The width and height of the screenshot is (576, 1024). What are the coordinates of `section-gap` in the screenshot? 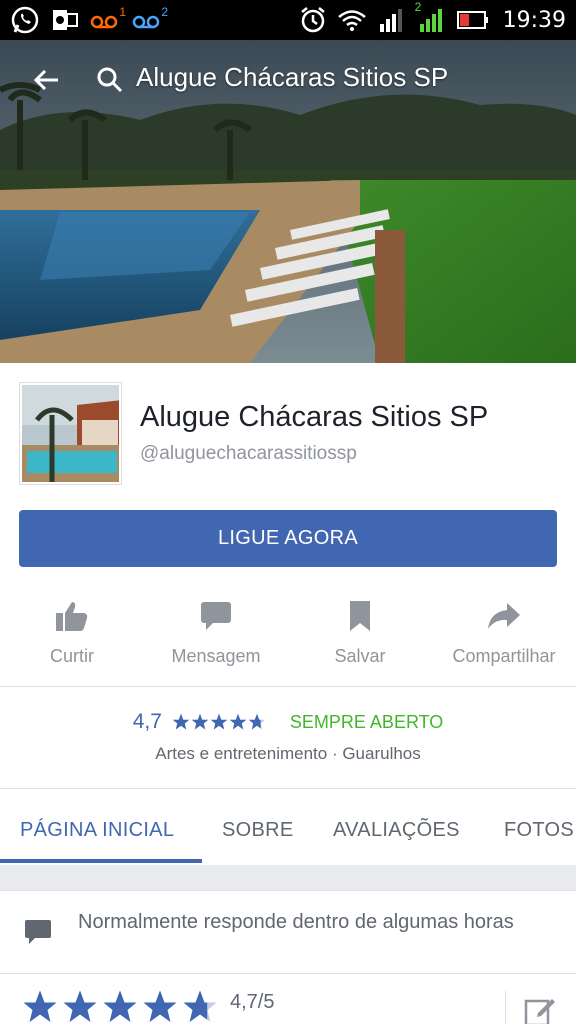 It's located at (288, 877).